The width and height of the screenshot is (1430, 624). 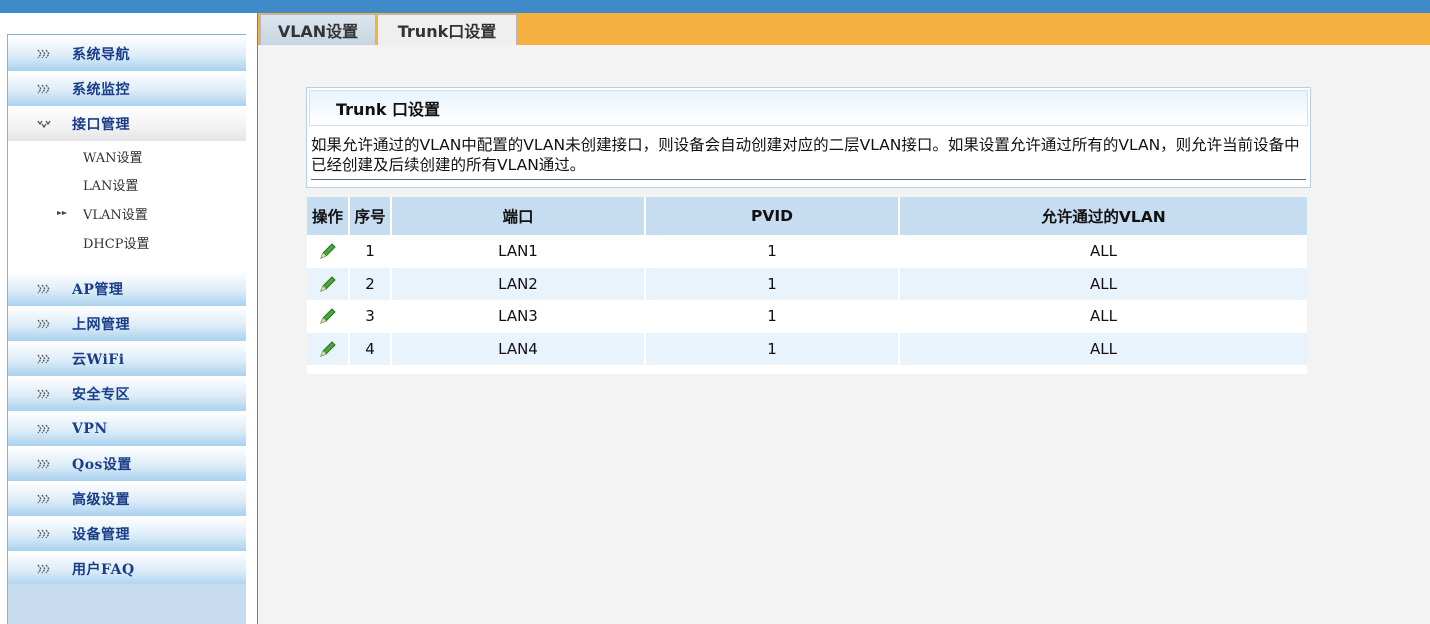 I want to click on sidebar-item-device-management: 设备管理, so click(x=127, y=534).